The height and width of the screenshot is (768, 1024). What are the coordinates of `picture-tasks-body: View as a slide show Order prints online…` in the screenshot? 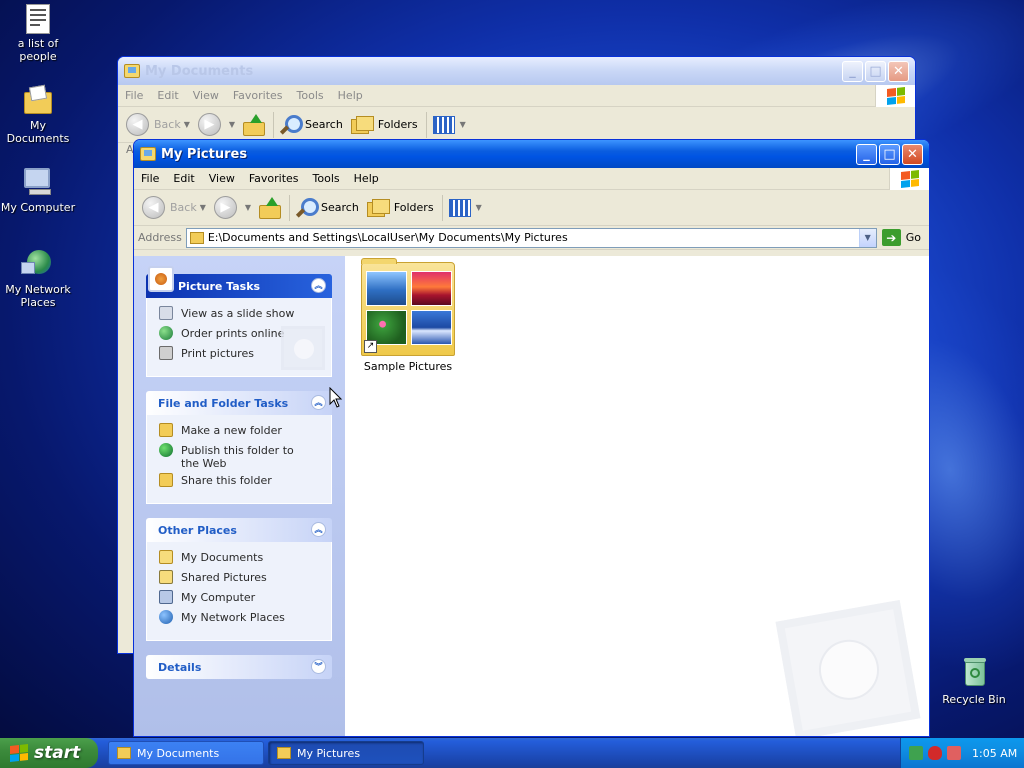 It's located at (239, 337).